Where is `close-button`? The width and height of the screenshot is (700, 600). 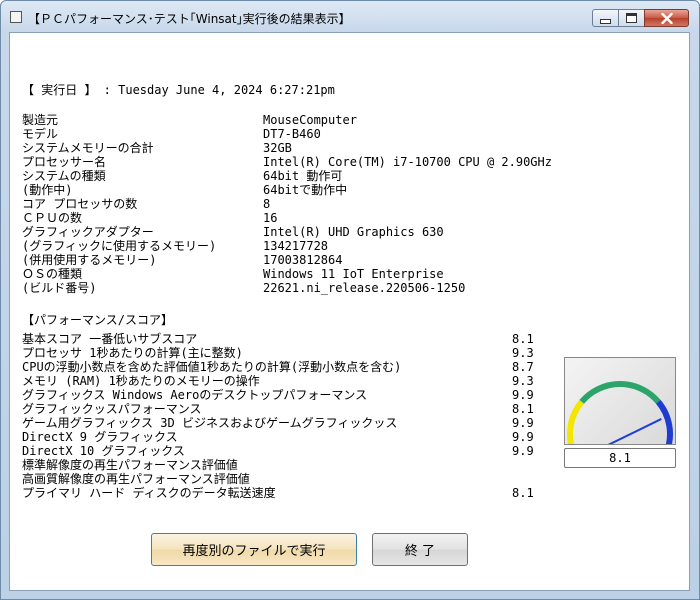
close-button is located at coordinates (666, 18).